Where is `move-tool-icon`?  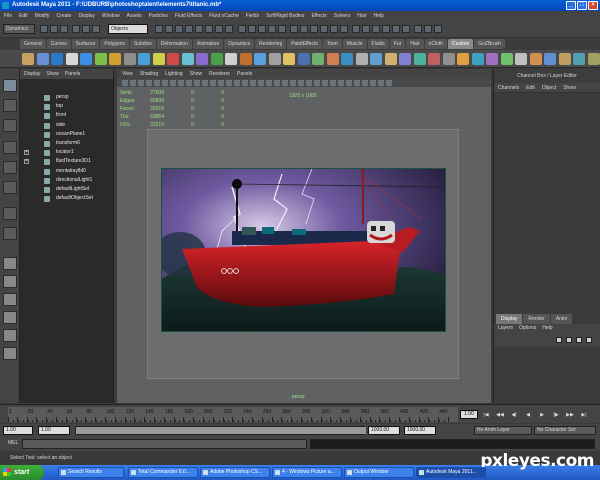
move-tool-icon is located at coordinates (10, 147).